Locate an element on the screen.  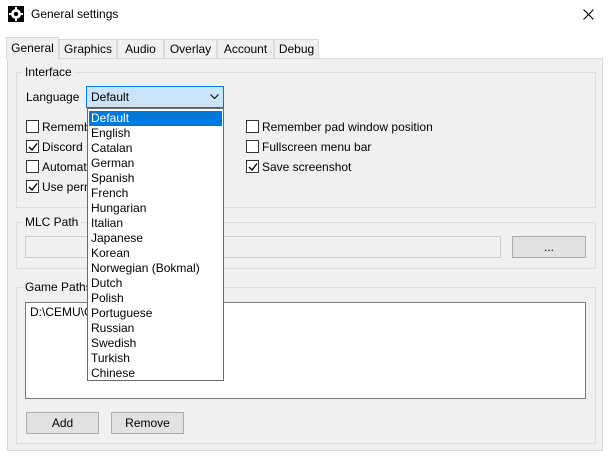
fullscreen-menu-bar-checkbox is located at coordinates (252, 146).